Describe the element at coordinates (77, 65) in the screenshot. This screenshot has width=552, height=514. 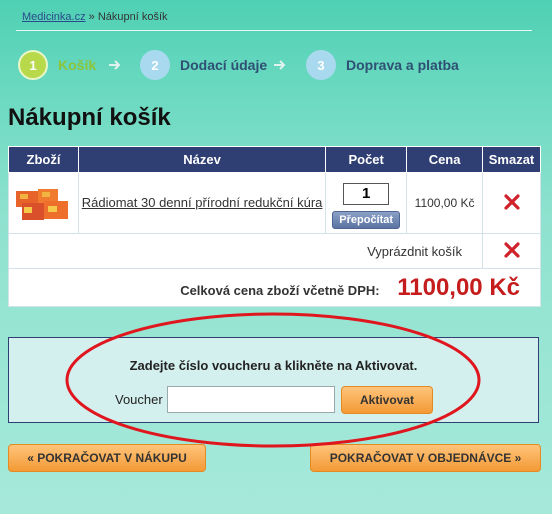
I see `step-label: Košík` at that location.